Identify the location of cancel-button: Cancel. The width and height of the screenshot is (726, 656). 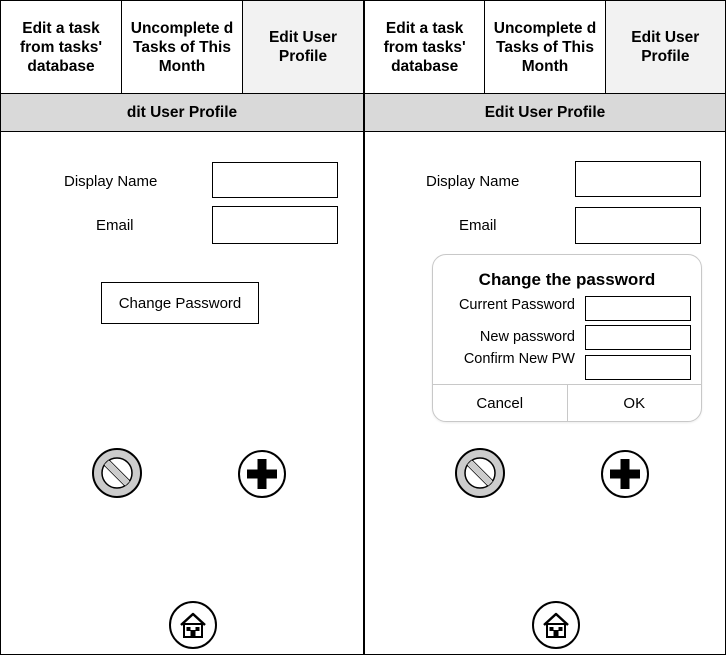
(500, 403).